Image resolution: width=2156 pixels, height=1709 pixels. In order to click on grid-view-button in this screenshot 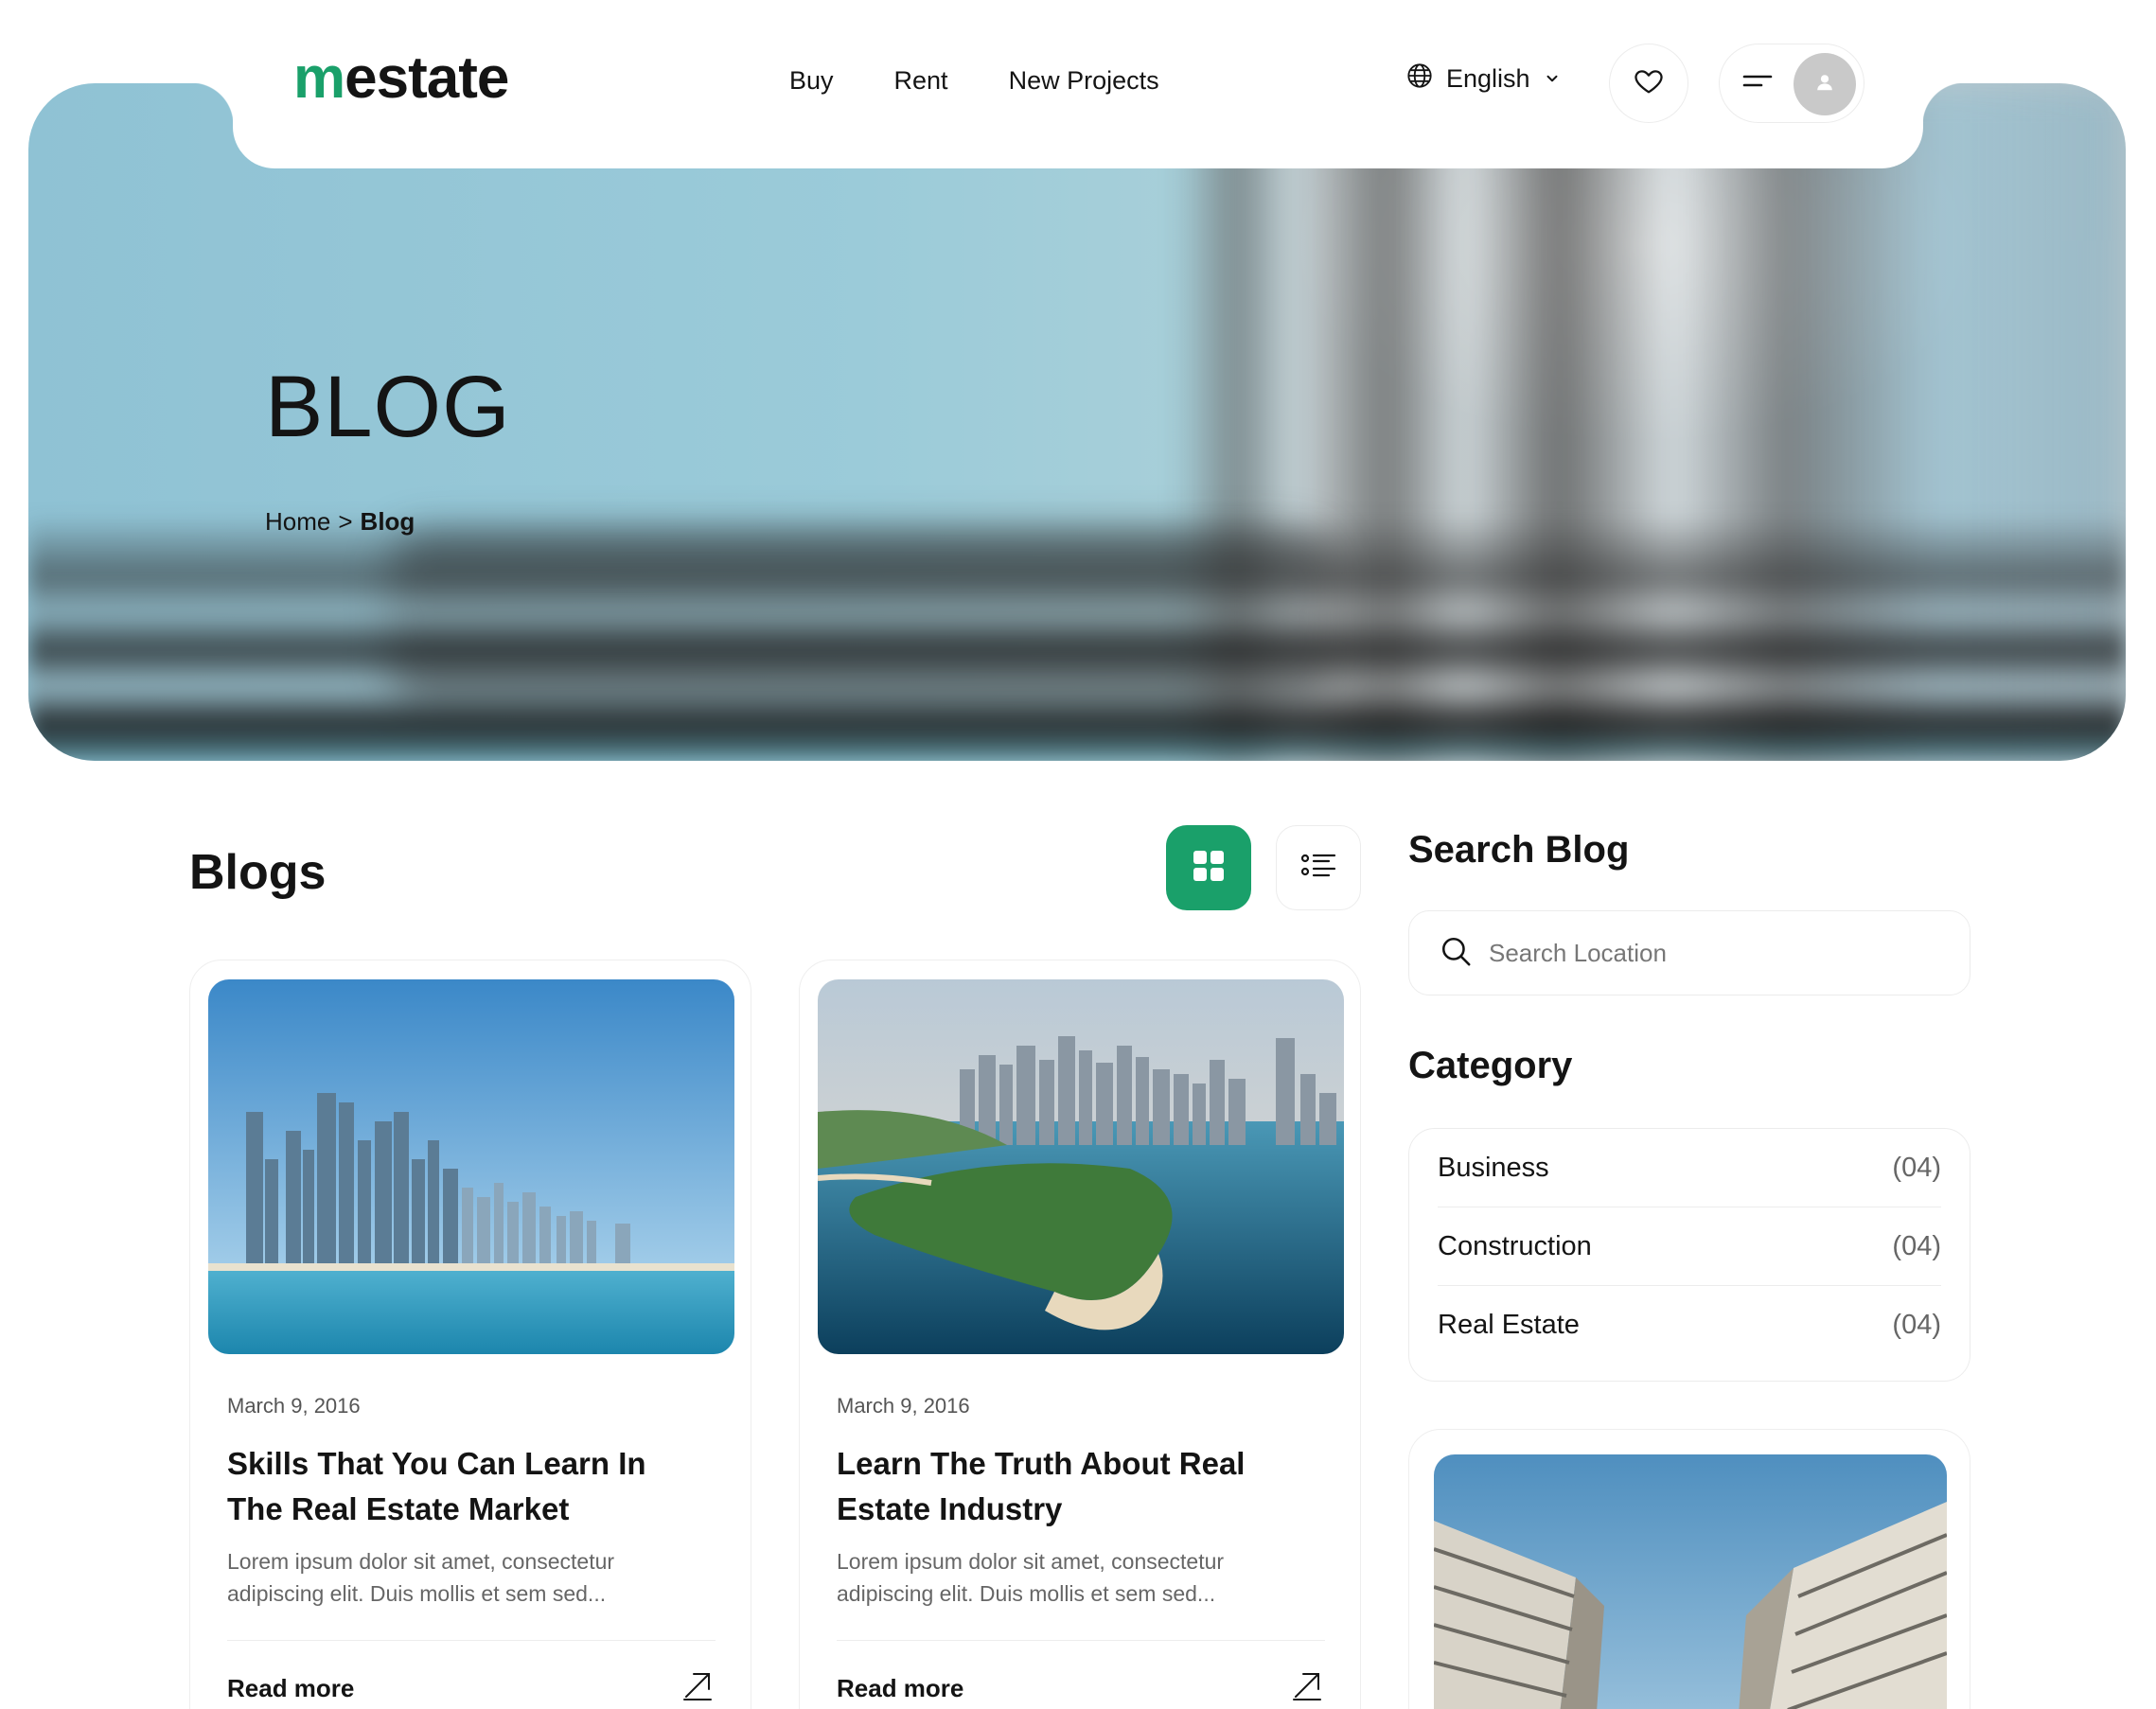, I will do `click(1208, 867)`.